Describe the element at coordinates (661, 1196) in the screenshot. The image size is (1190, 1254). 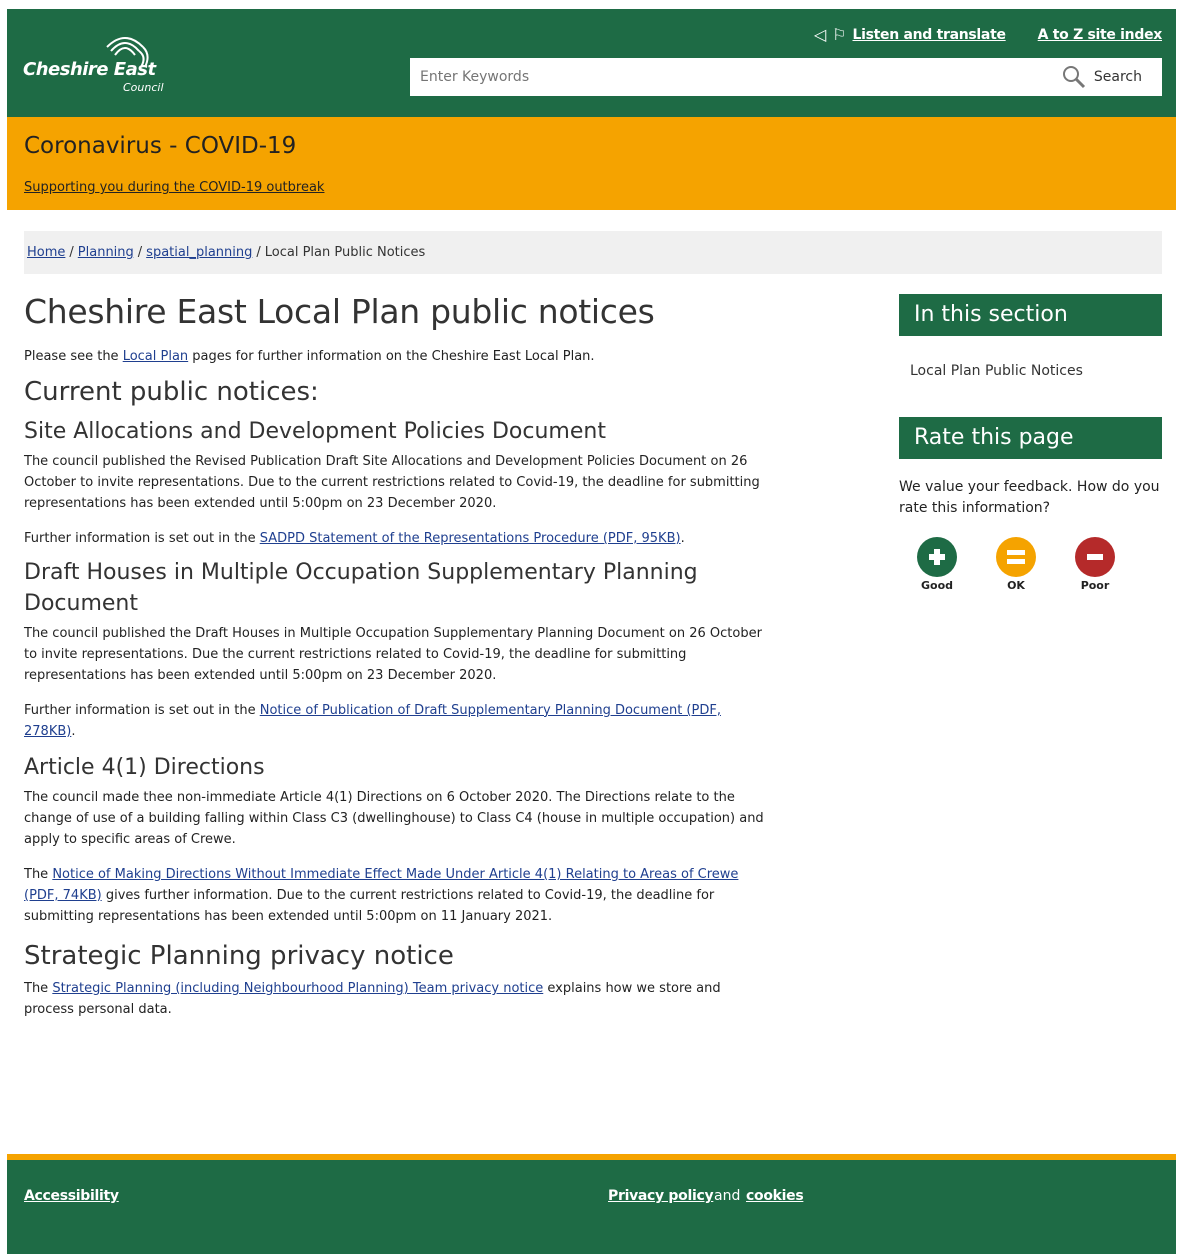
I see `privacy-policy-link: Privacy policy` at that location.